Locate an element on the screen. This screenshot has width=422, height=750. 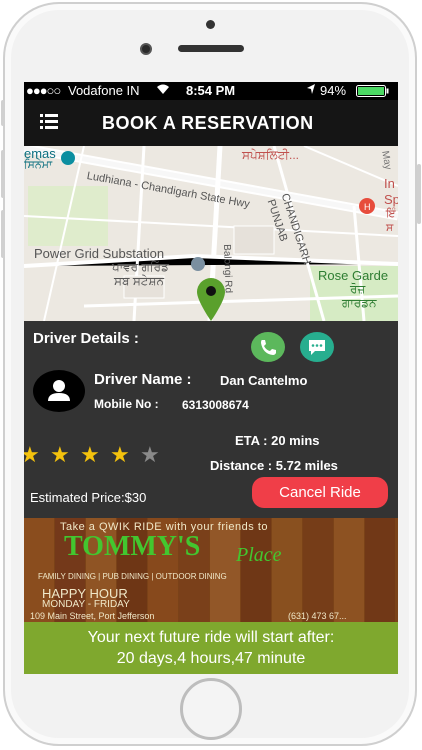
battery-icon is located at coordinates (373, 92).